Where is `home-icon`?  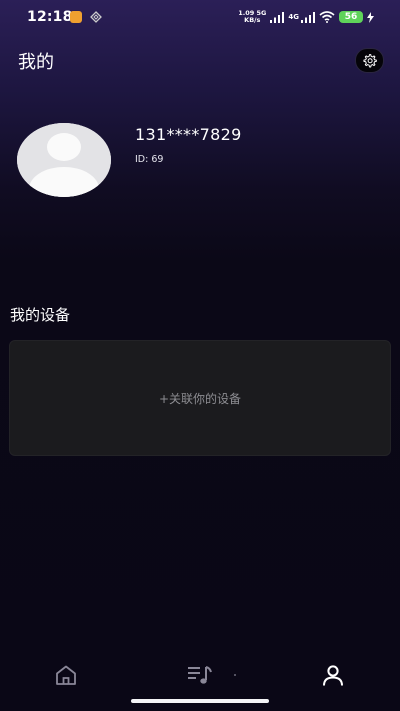 home-icon is located at coordinates (66, 675).